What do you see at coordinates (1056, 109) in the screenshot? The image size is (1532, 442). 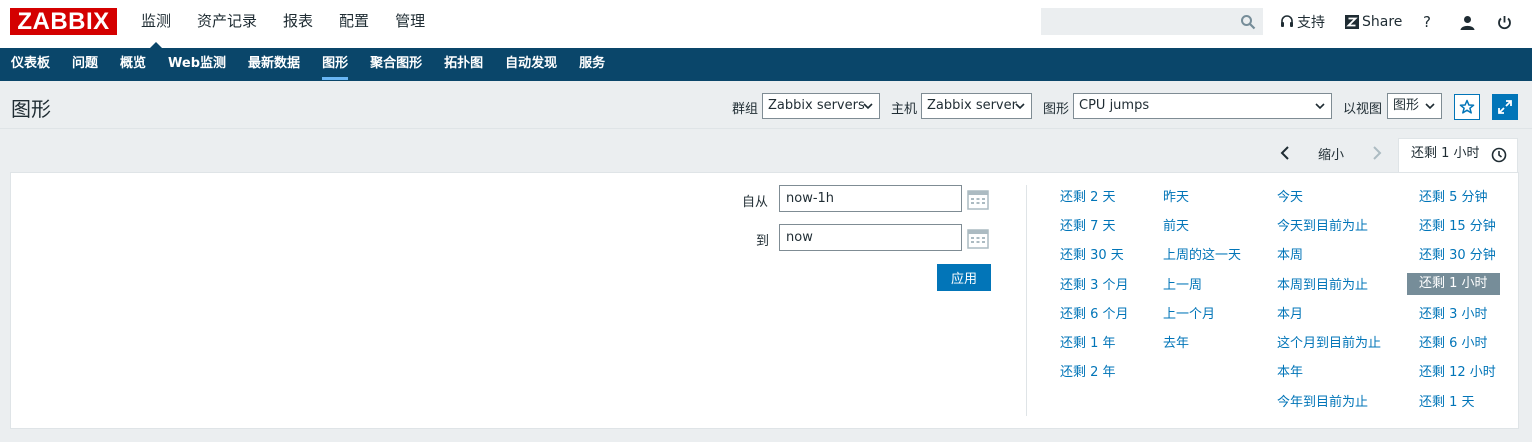 I see `graph-label: 图形` at bounding box center [1056, 109].